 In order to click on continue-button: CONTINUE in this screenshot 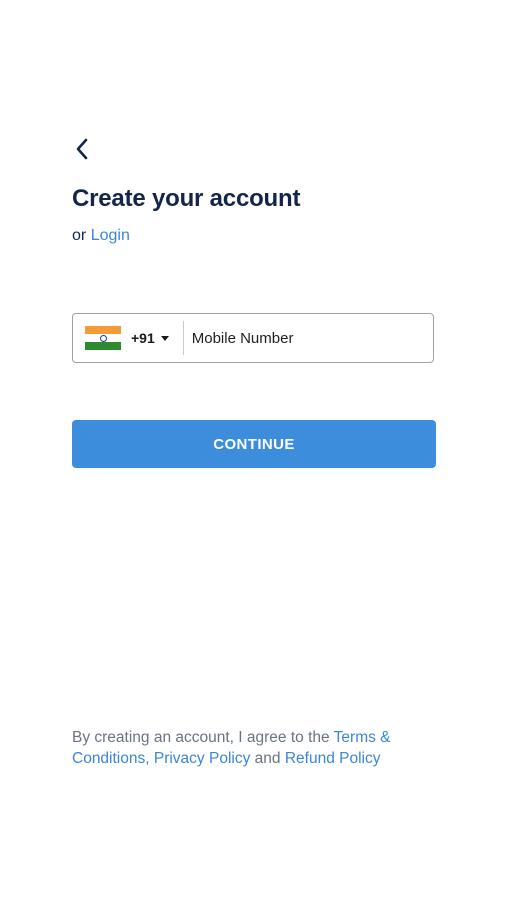, I will do `click(254, 444)`.